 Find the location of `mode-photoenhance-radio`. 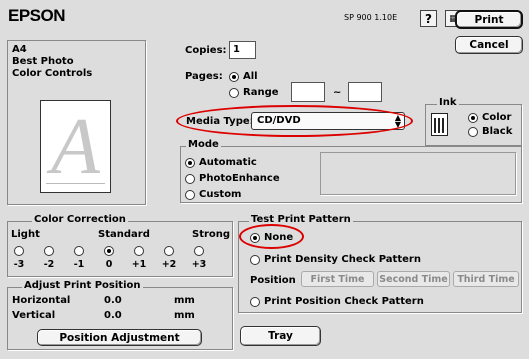

mode-photoenhance-radio is located at coordinates (190, 179).